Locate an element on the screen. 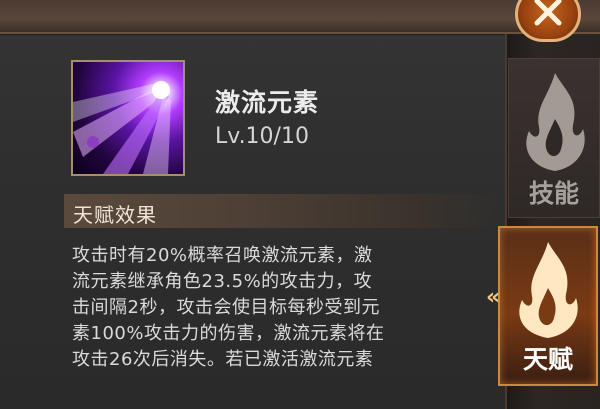 The width and height of the screenshot is (600, 409). talent-effect-title: 天赋效果 is located at coordinates (115, 215).